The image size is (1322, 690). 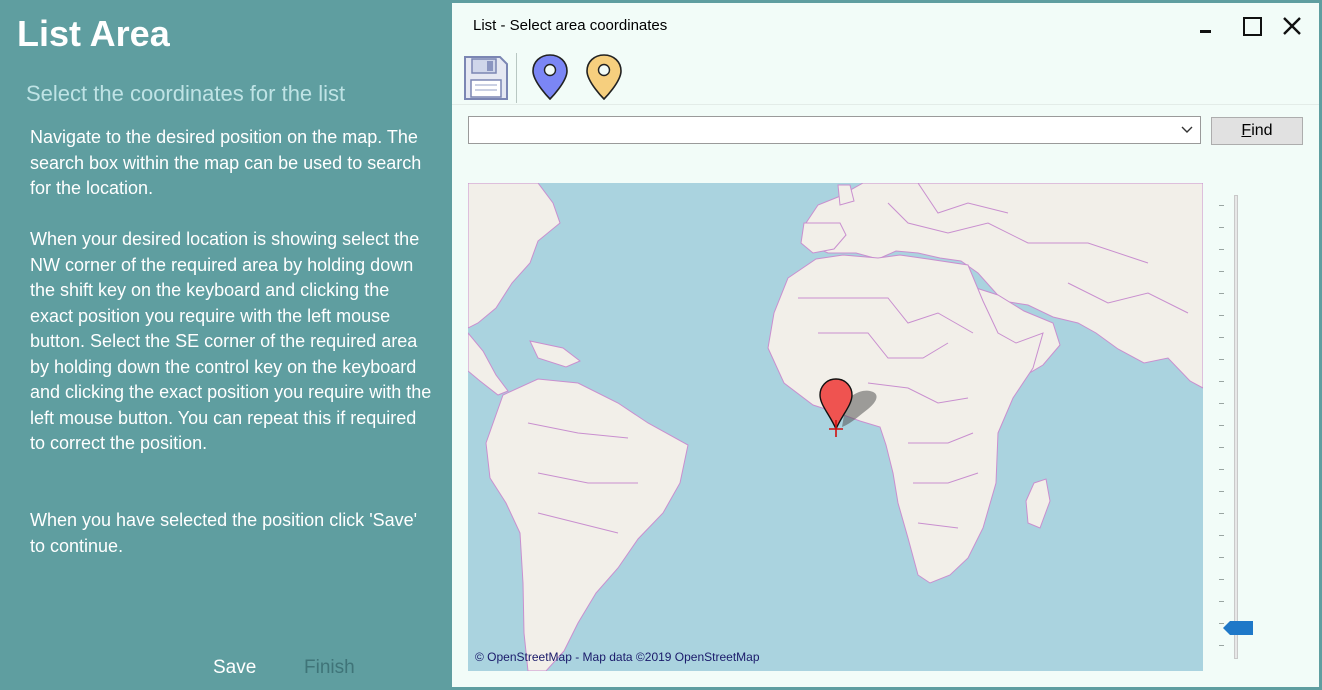 I want to click on nw-corner-pin-button, so click(x=550, y=77).